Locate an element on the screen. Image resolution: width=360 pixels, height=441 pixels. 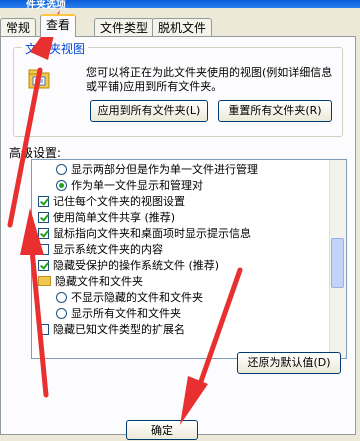
list-item: 作为单一文件显示和管理对 is located at coordinates (129, 185).